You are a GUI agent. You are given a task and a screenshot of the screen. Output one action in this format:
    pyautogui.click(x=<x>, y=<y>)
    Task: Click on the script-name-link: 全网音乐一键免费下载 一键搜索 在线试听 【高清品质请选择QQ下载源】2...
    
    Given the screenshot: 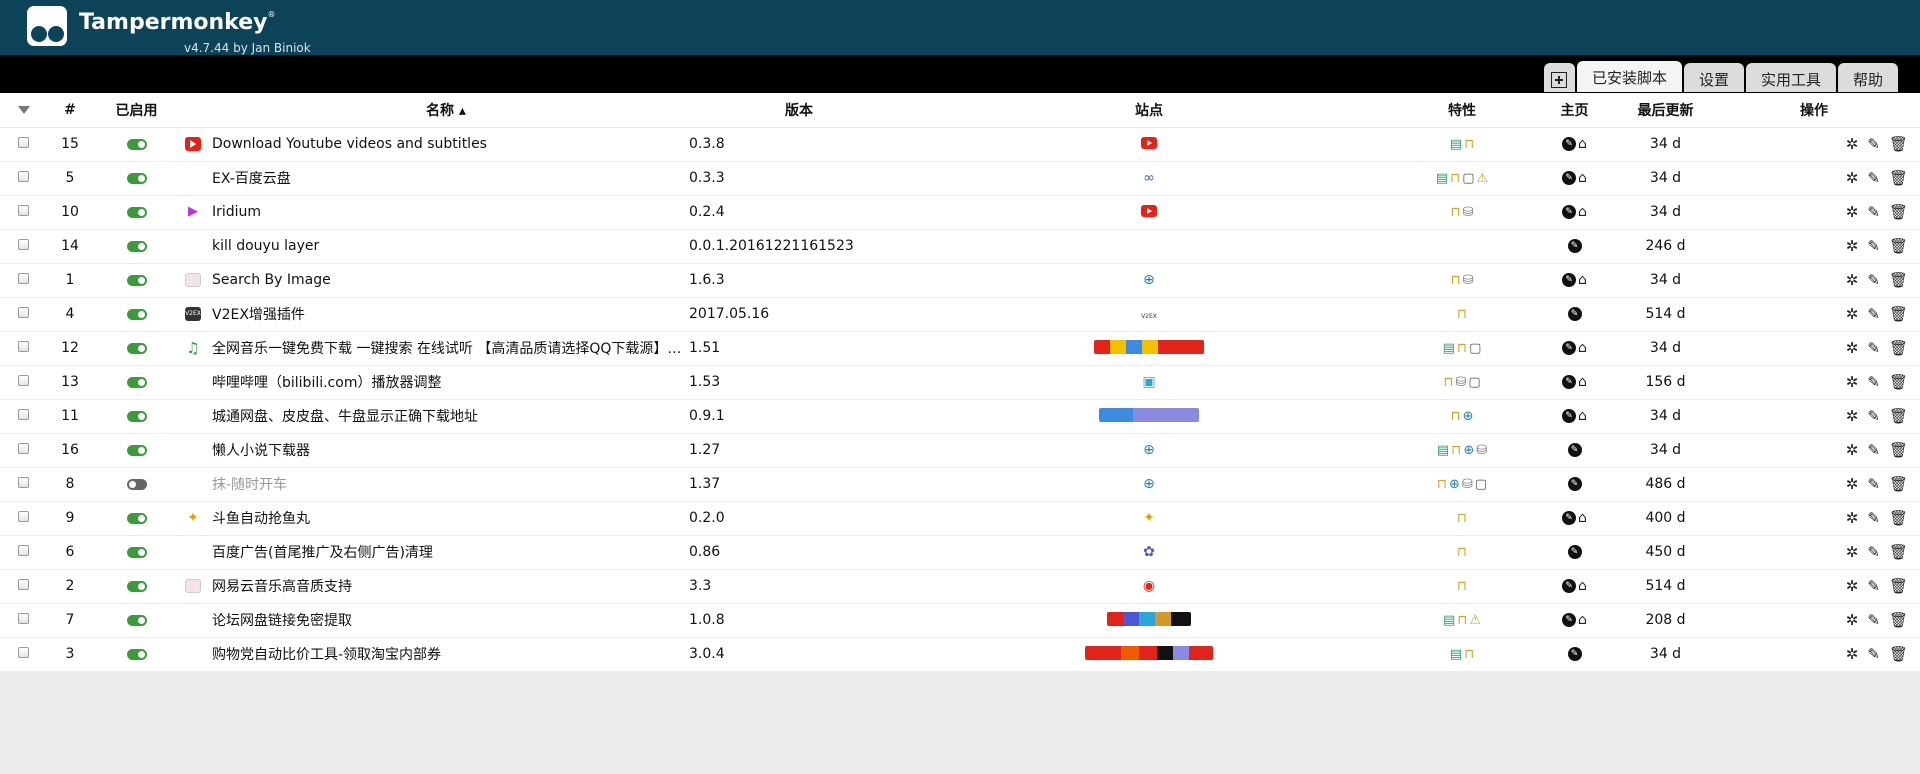 What is the action you would take?
    pyautogui.click(x=446, y=348)
    